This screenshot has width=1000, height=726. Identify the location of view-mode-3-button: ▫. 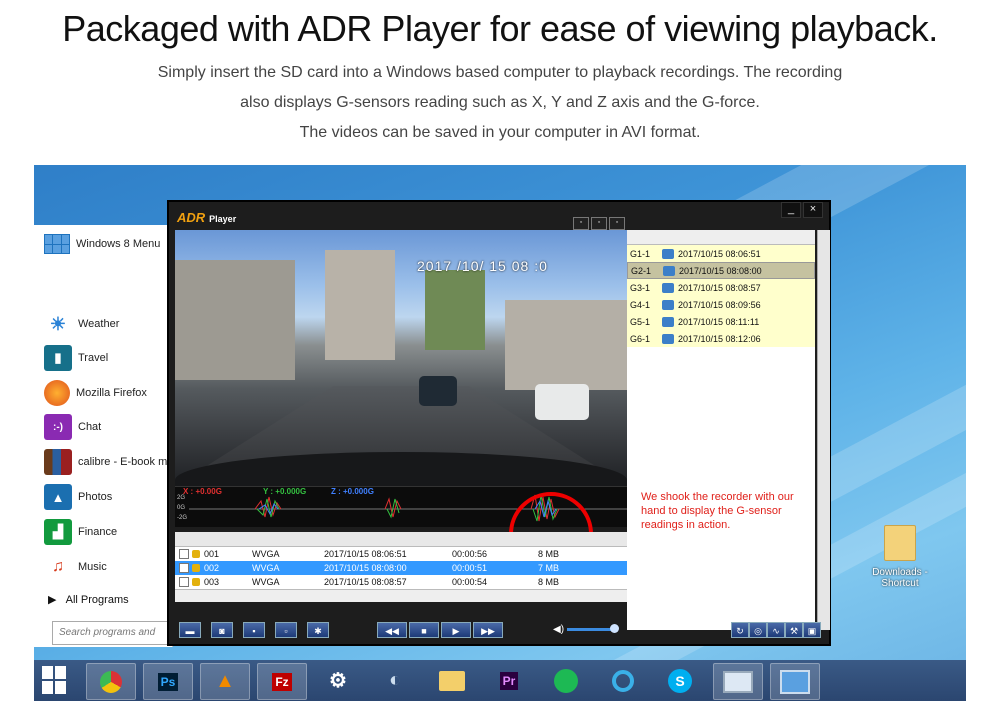
(617, 223).